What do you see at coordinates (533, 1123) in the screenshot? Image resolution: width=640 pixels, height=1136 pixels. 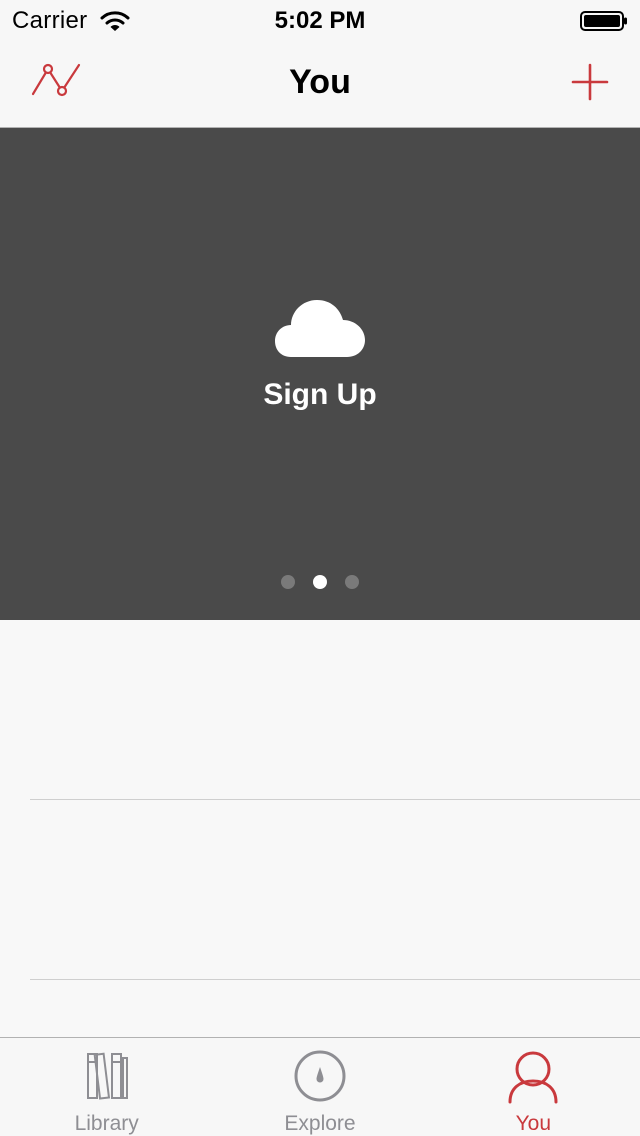 I see `tab-label: You` at bounding box center [533, 1123].